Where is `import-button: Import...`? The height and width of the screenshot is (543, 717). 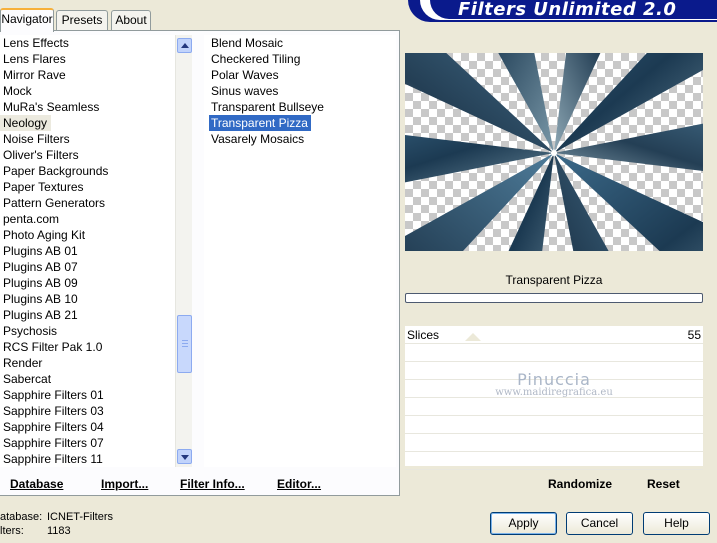
import-button: Import... is located at coordinates (124, 484).